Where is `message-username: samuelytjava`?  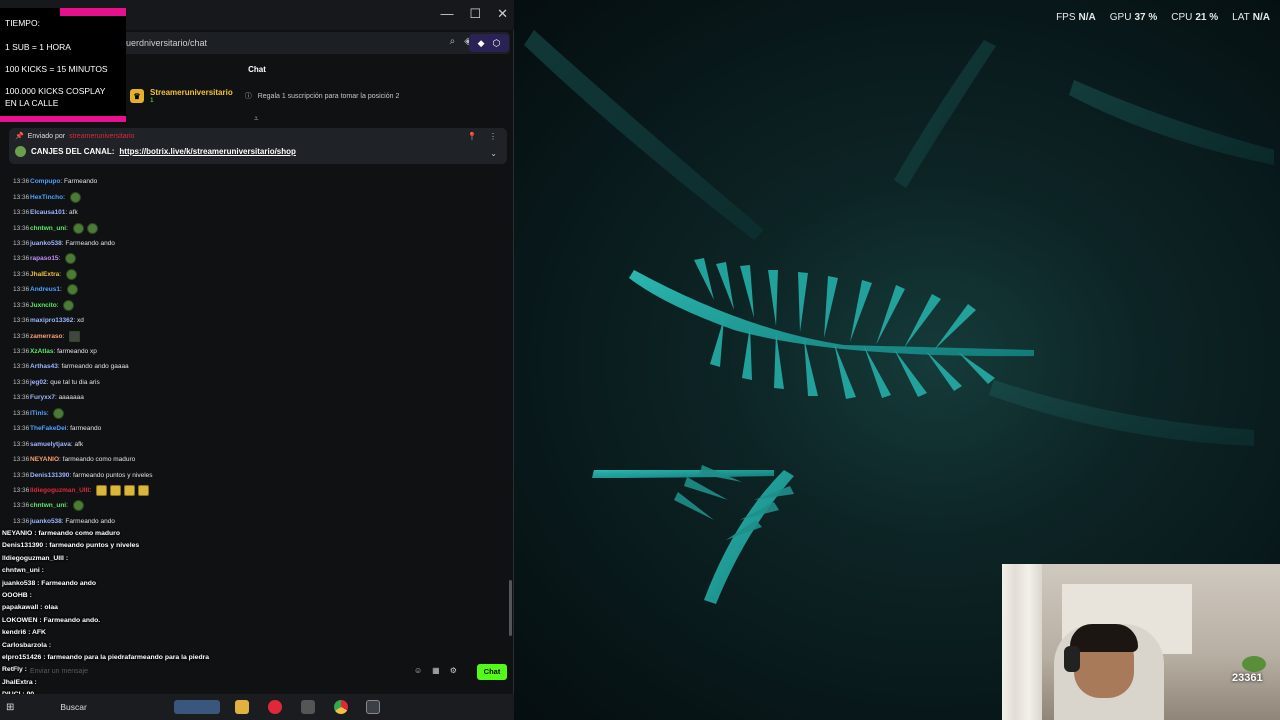
message-username: samuelytjava is located at coordinates (50, 444).